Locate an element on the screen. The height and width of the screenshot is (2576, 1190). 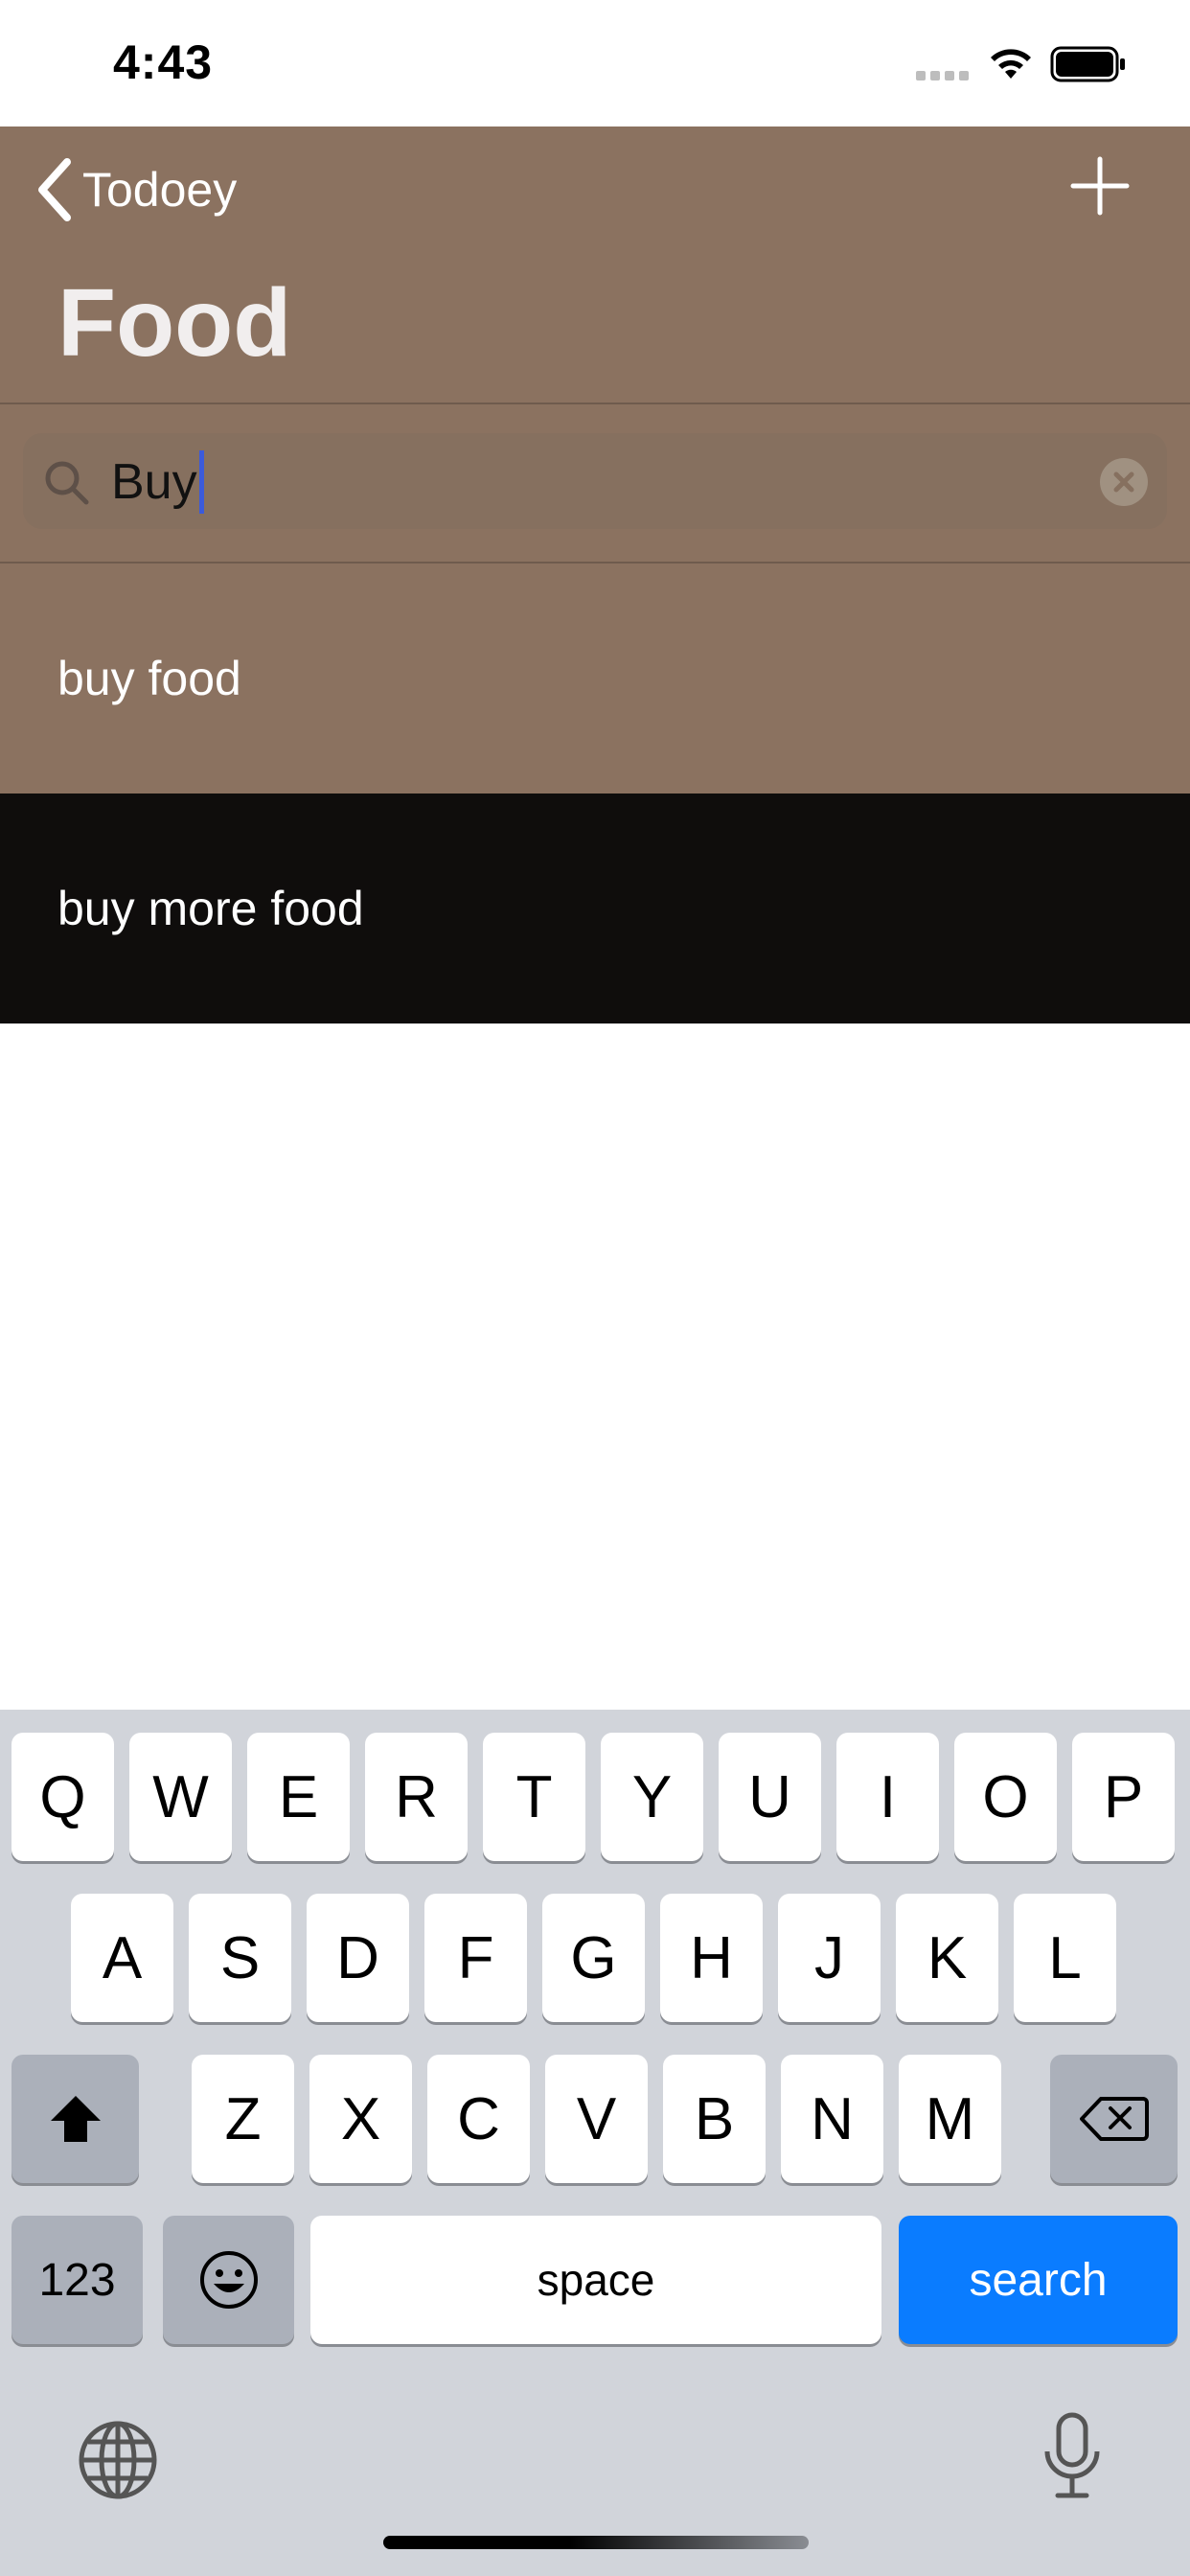
back-label: Todoey is located at coordinates (160, 190).